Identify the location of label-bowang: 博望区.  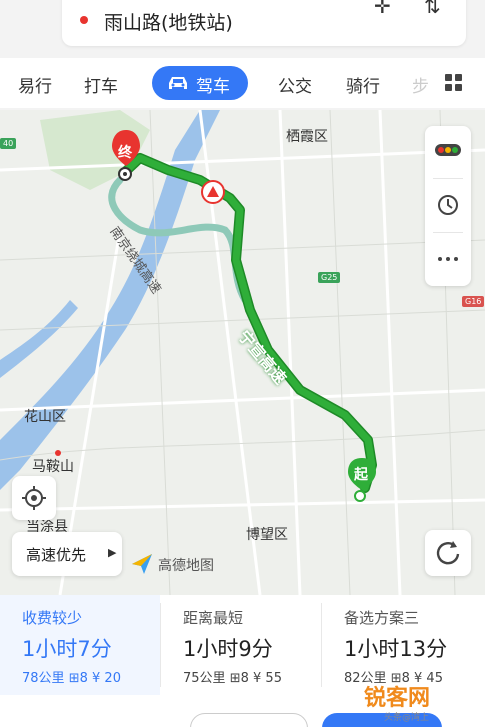
(267, 535).